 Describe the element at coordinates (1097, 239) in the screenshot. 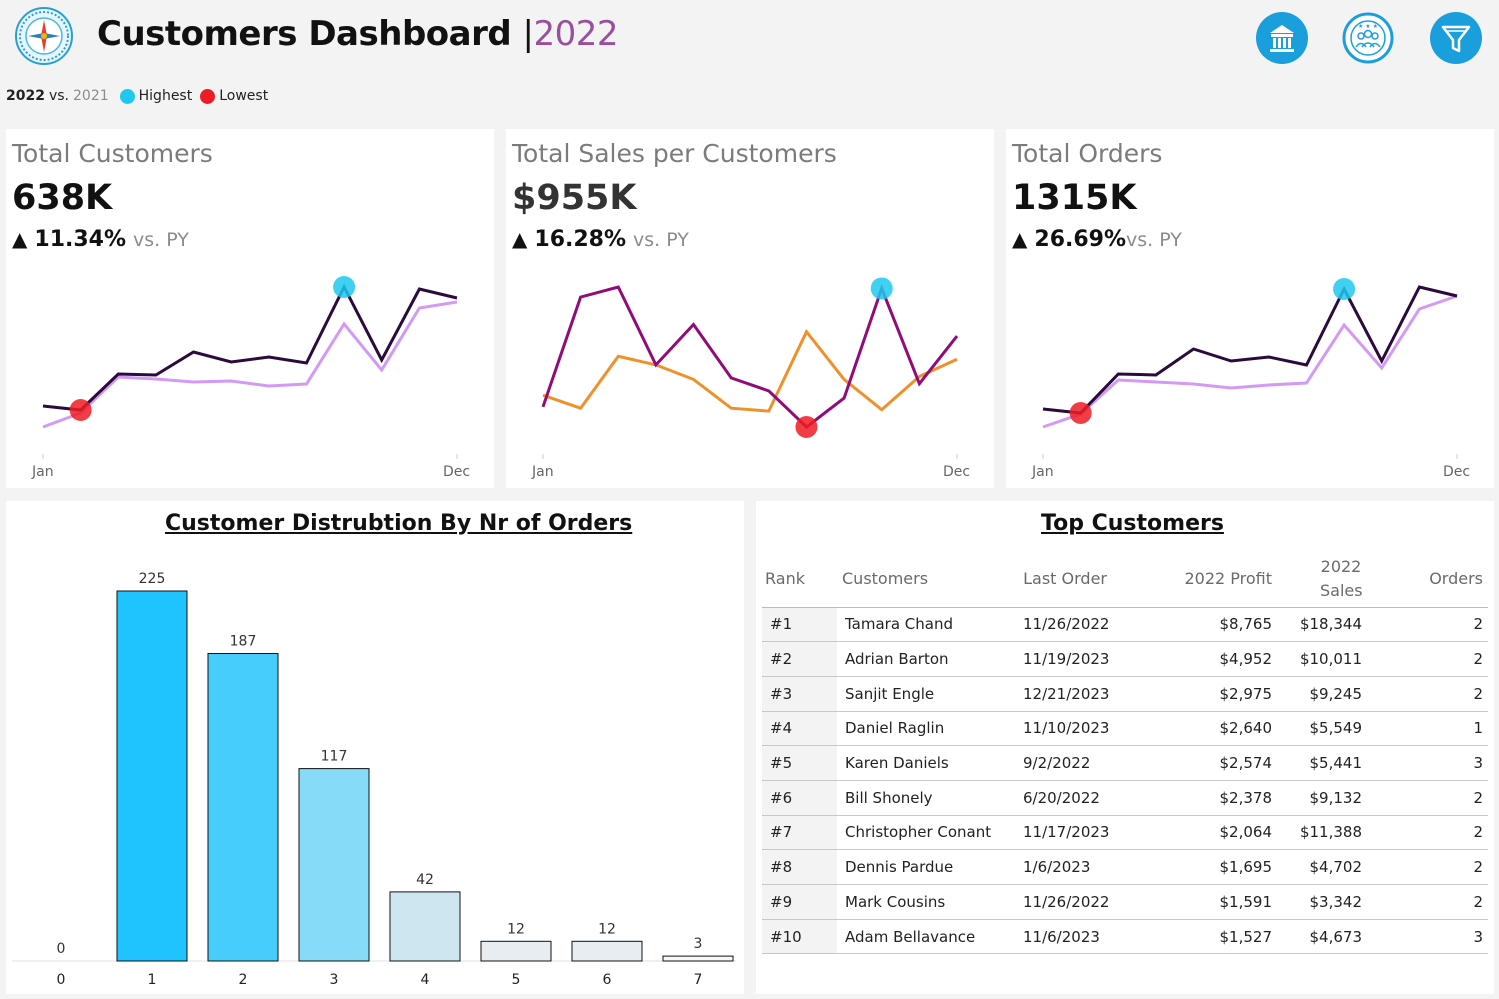

I see `kpi-delta: ▲ 26.69%vs. PY` at that location.